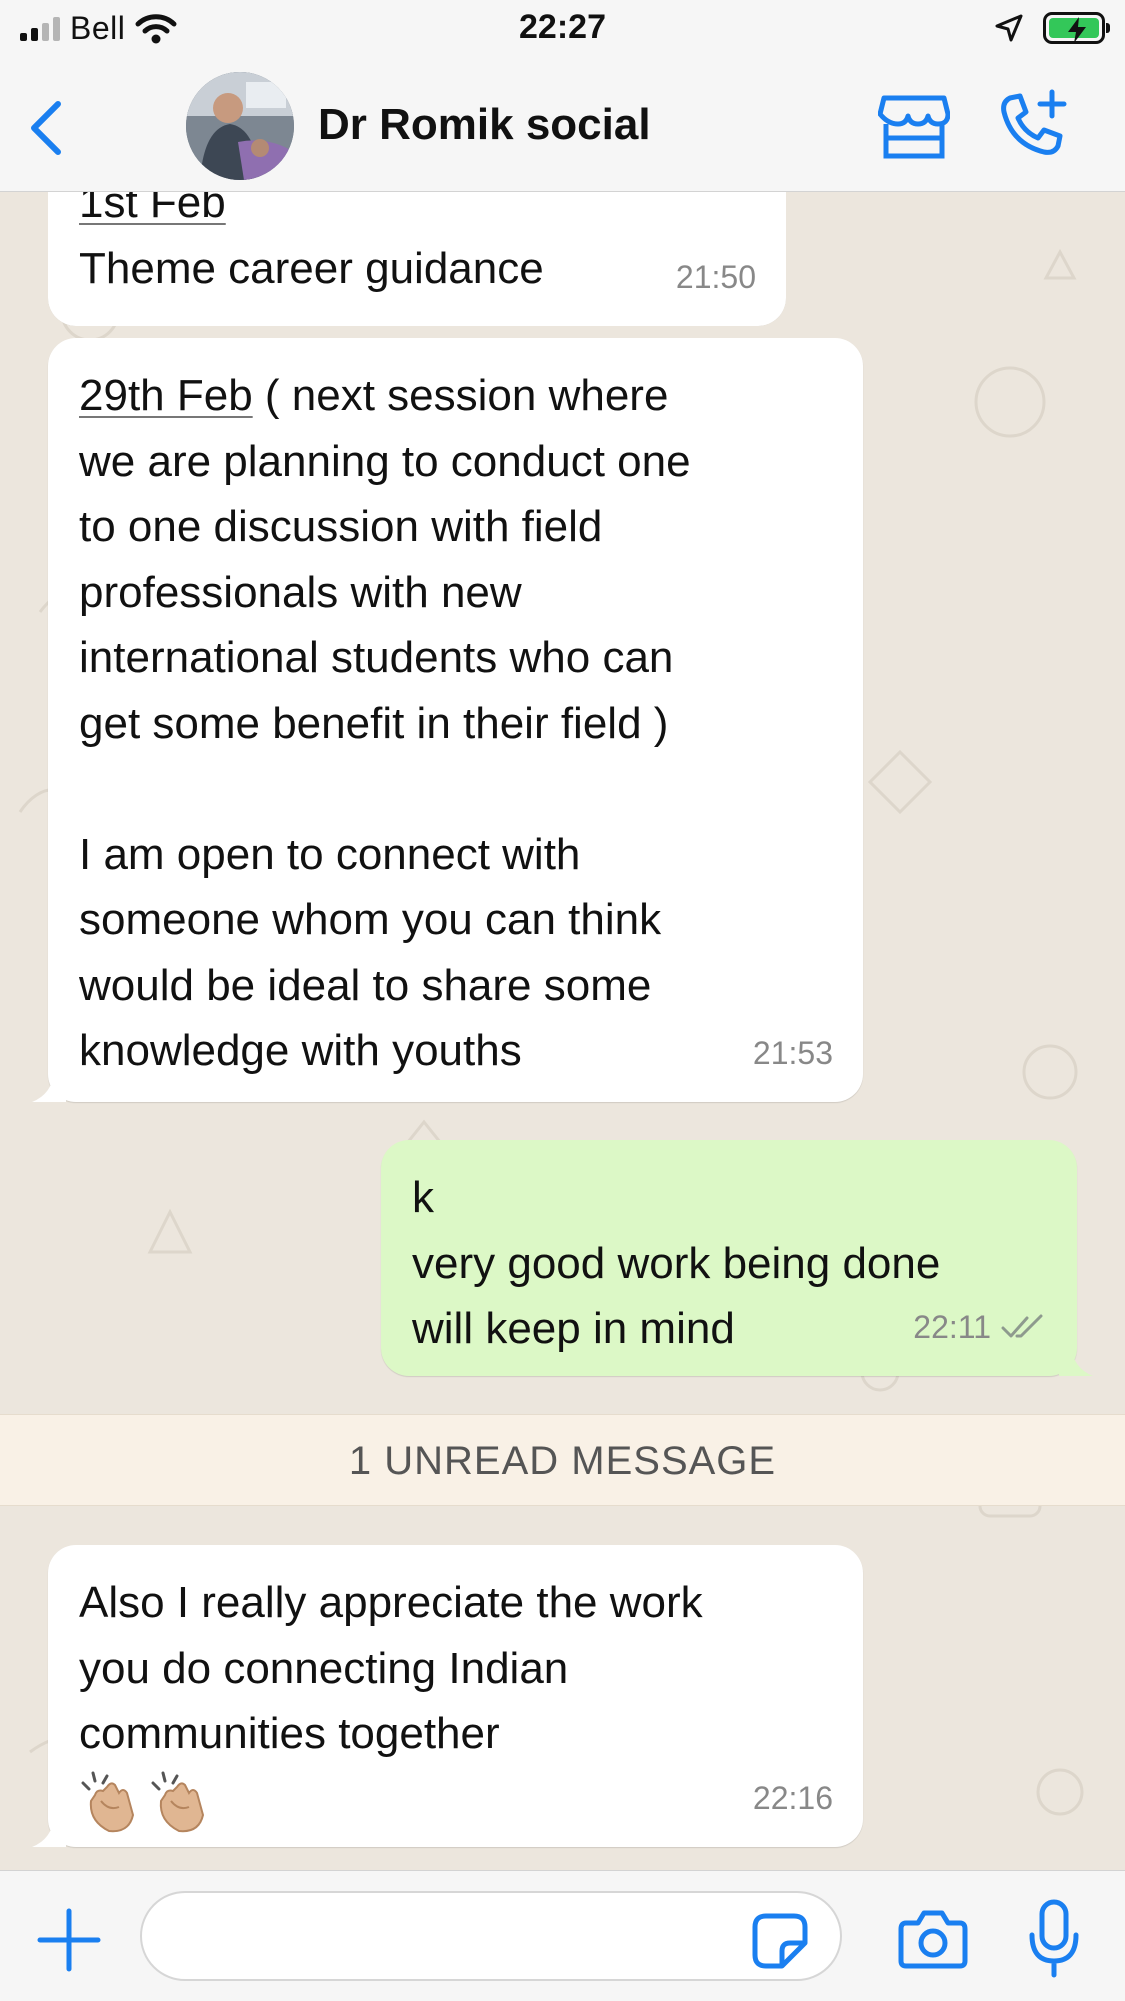 This screenshot has width=1125, height=2001. Describe the element at coordinates (1076, 28) in the screenshot. I see `battery-charging-icon` at that location.